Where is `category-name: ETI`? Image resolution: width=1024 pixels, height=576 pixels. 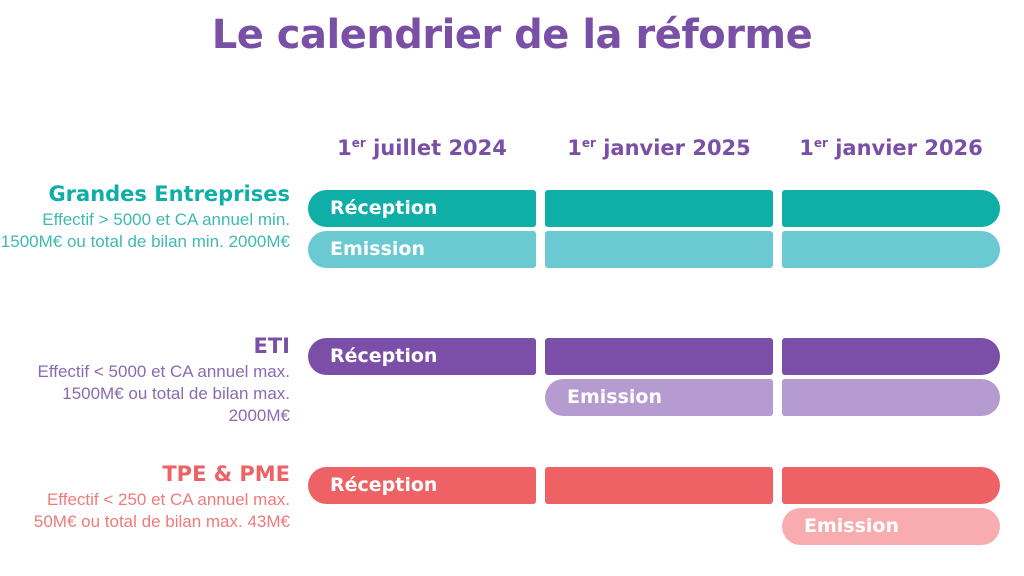
category-name: ETI is located at coordinates (271, 346).